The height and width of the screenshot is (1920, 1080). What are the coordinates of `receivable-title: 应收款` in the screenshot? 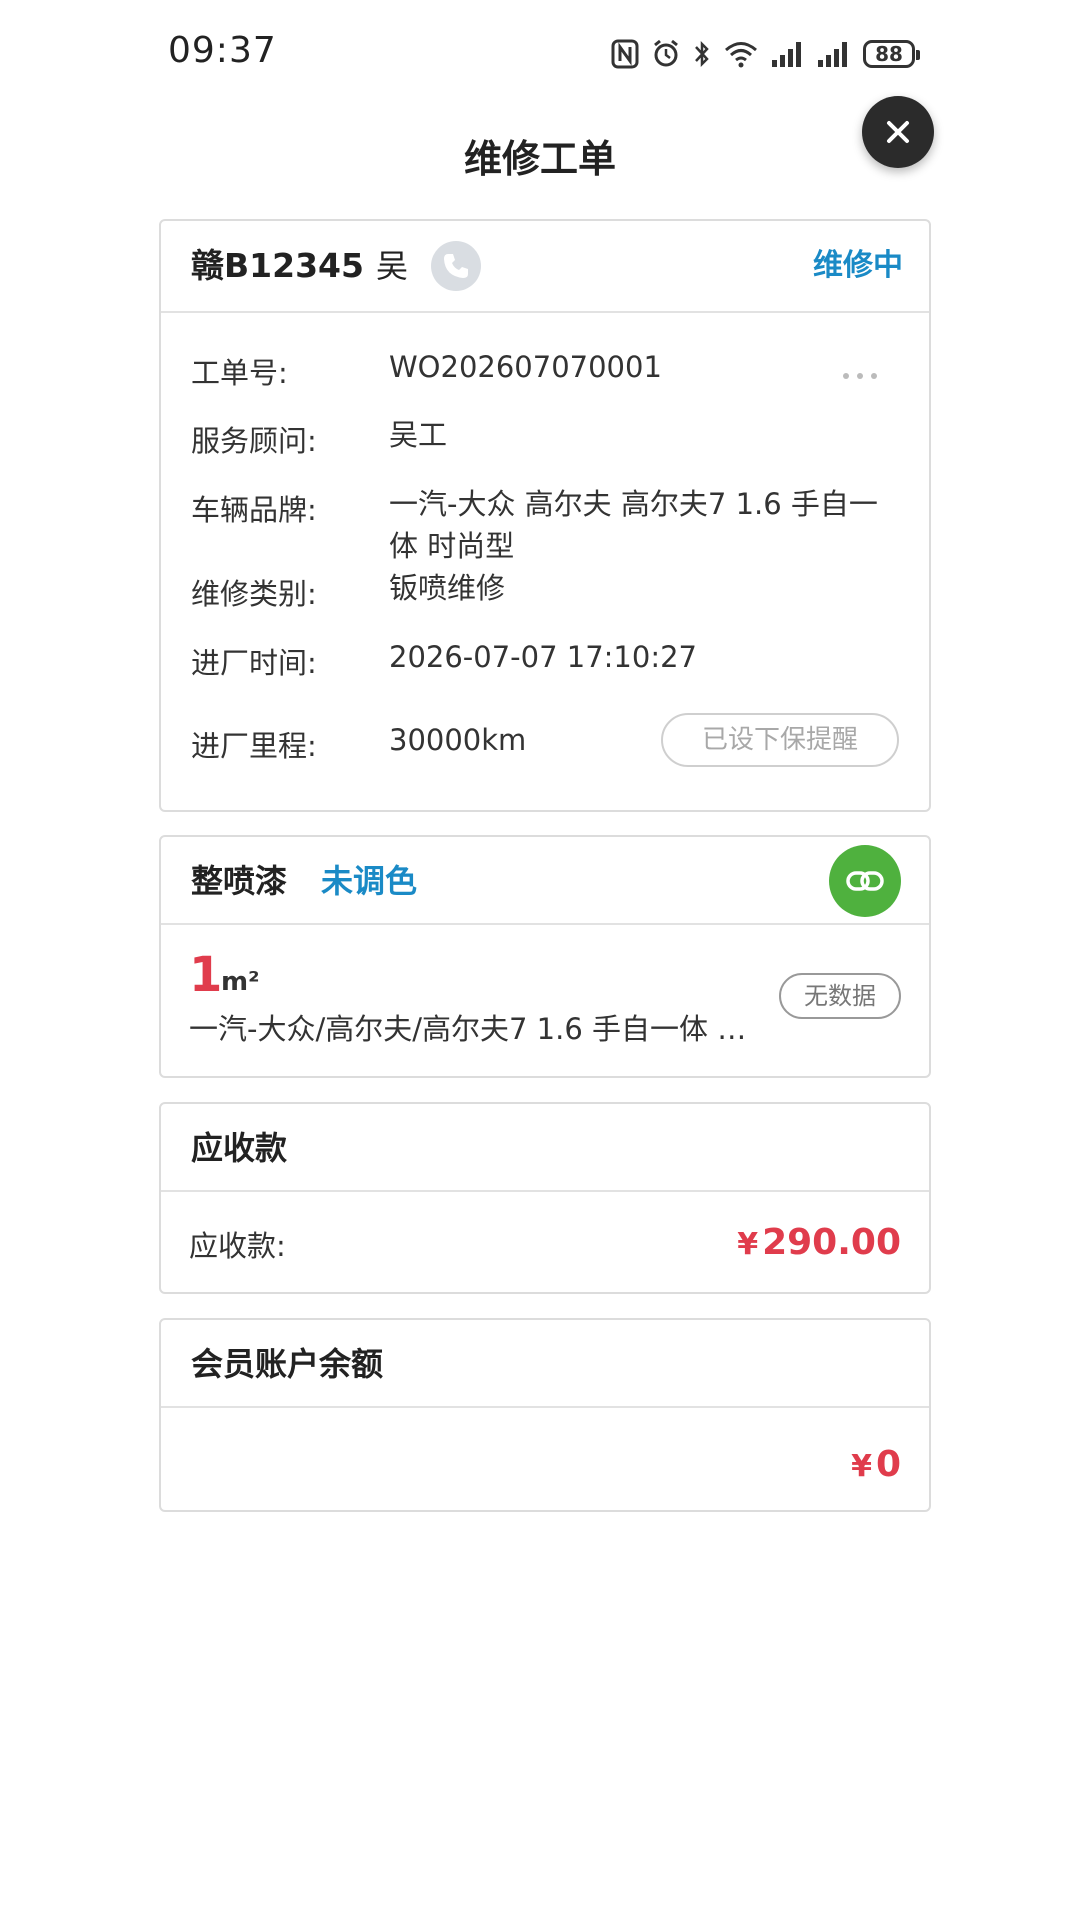 It's located at (239, 1148).